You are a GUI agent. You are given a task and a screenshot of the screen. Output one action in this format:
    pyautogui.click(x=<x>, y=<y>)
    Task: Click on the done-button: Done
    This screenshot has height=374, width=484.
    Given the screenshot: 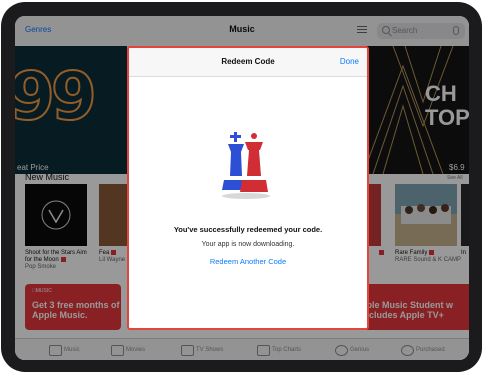 What is the action you would take?
    pyautogui.click(x=349, y=61)
    